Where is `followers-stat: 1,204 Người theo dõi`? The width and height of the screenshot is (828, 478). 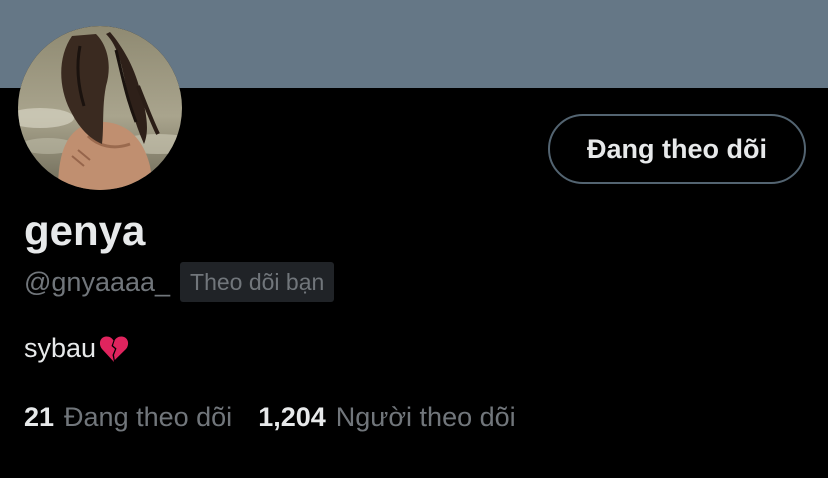
followers-stat: 1,204 Người theo dõi is located at coordinates (386, 417).